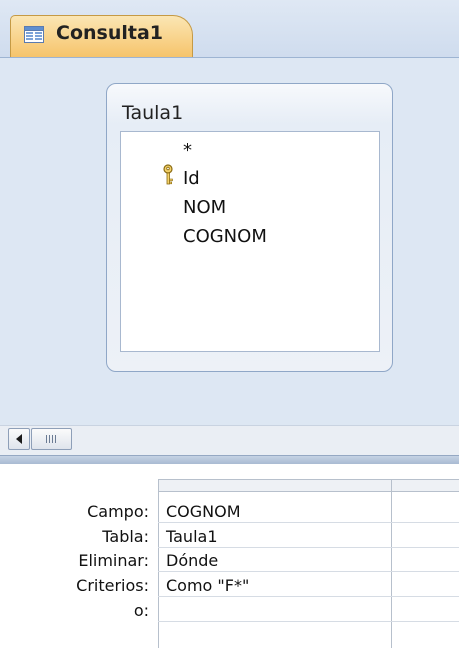 Image resolution: width=459 pixels, height=648 pixels. I want to click on row-label-delete: Eliminar:, so click(113, 560).